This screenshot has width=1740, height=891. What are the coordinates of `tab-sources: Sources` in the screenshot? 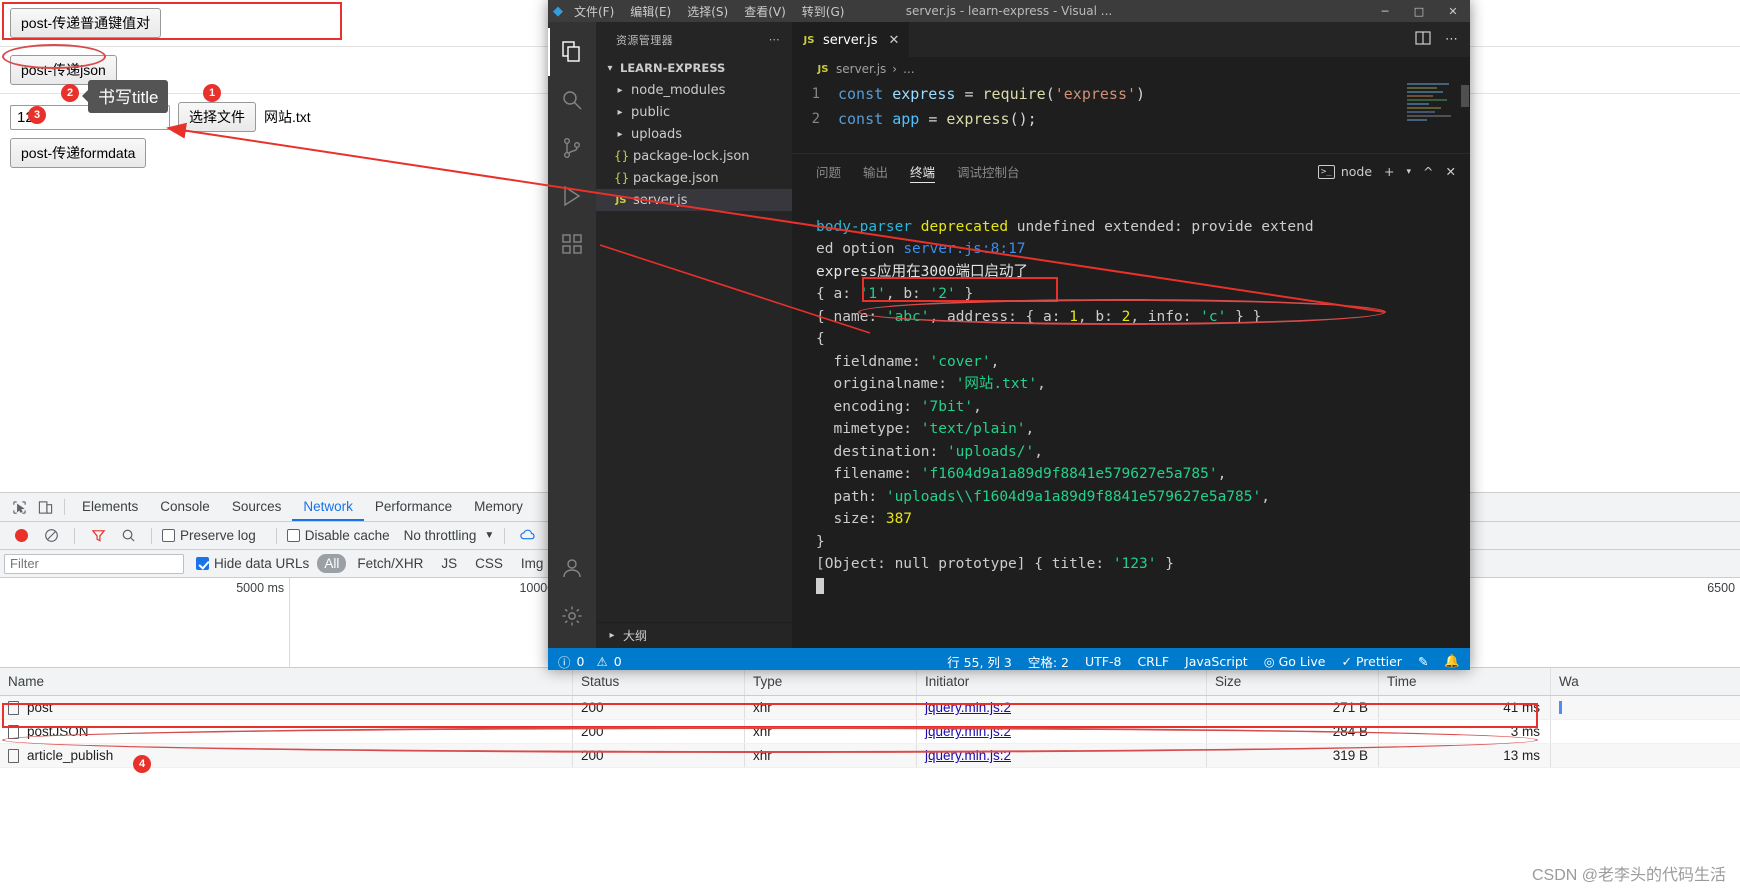 It's located at (257, 507).